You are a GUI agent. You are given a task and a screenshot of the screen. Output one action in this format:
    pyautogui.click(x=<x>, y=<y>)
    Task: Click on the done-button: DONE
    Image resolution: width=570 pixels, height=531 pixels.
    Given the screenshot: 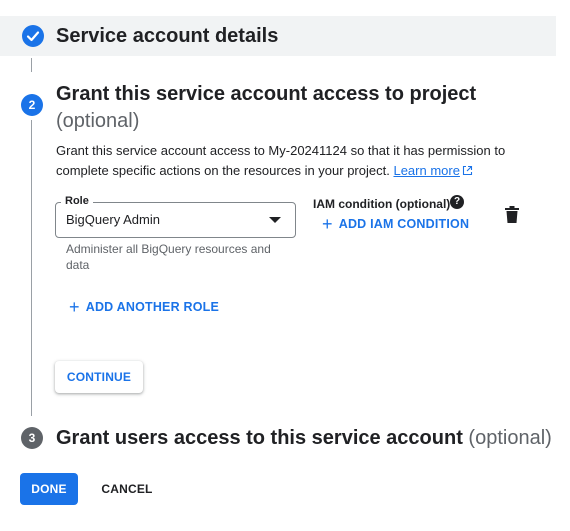 What is the action you would take?
    pyautogui.click(x=49, y=489)
    